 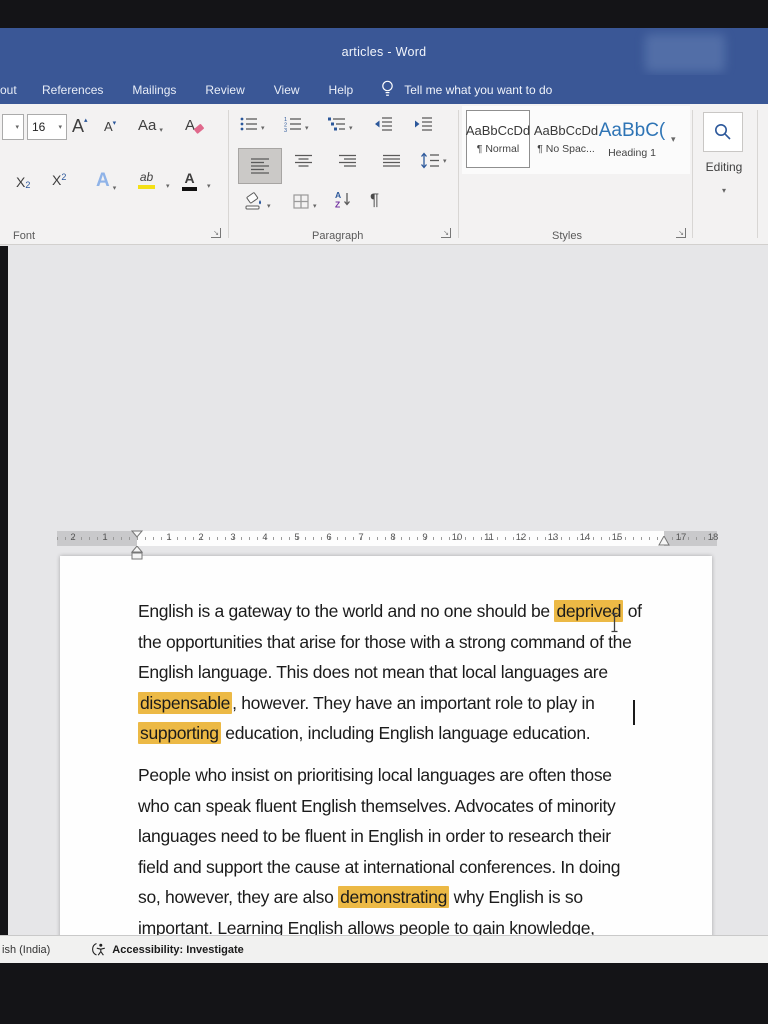 What do you see at coordinates (146, 179) in the screenshot?
I see `text-highlight-button: ab` at bounding box center [146, 179].